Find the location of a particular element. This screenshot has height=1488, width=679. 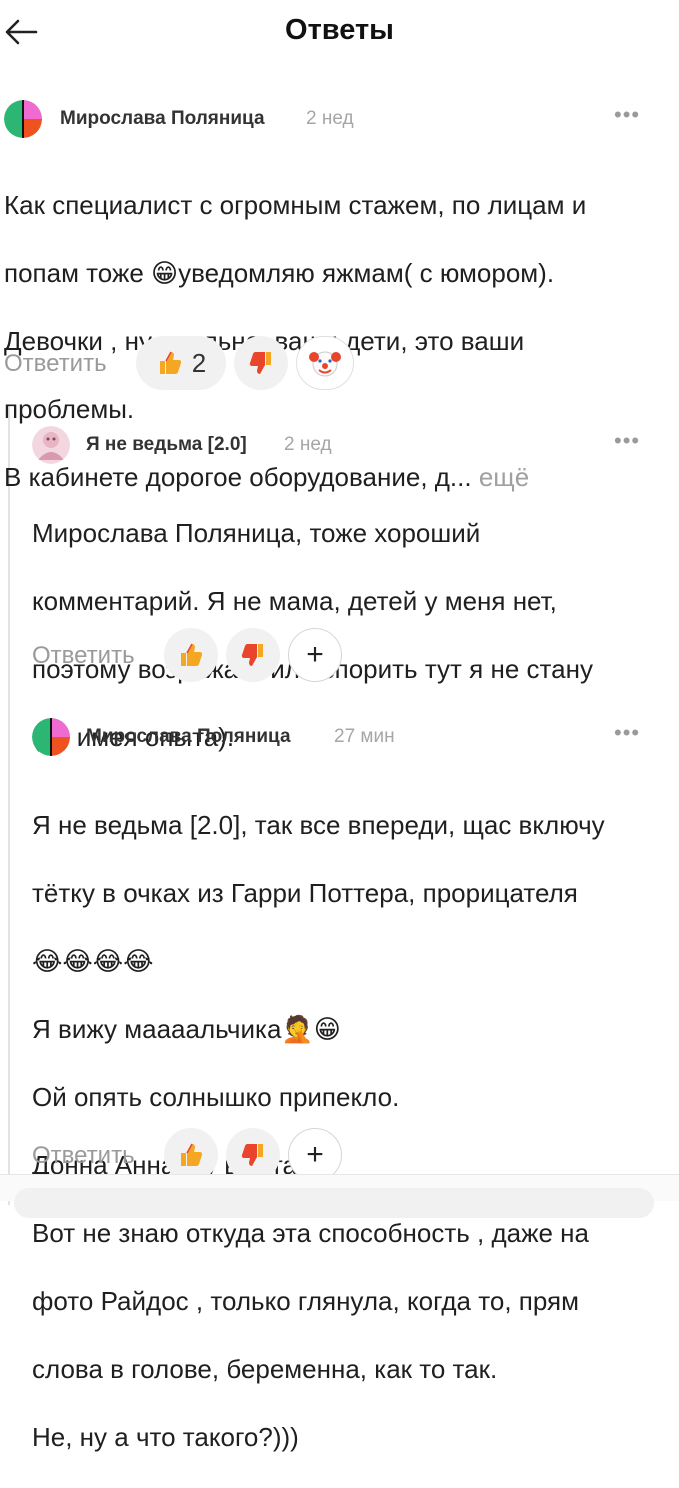

page-title: Ответы is located at coordinates (339, 30).